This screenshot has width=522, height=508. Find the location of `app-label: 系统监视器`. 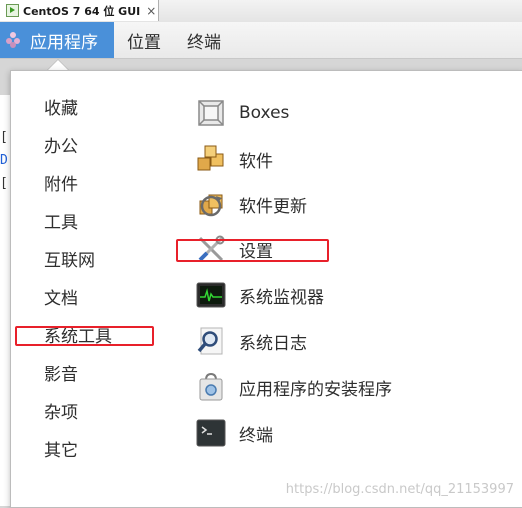

app-label: 系统监视器 is located at coordinates (281, 297).